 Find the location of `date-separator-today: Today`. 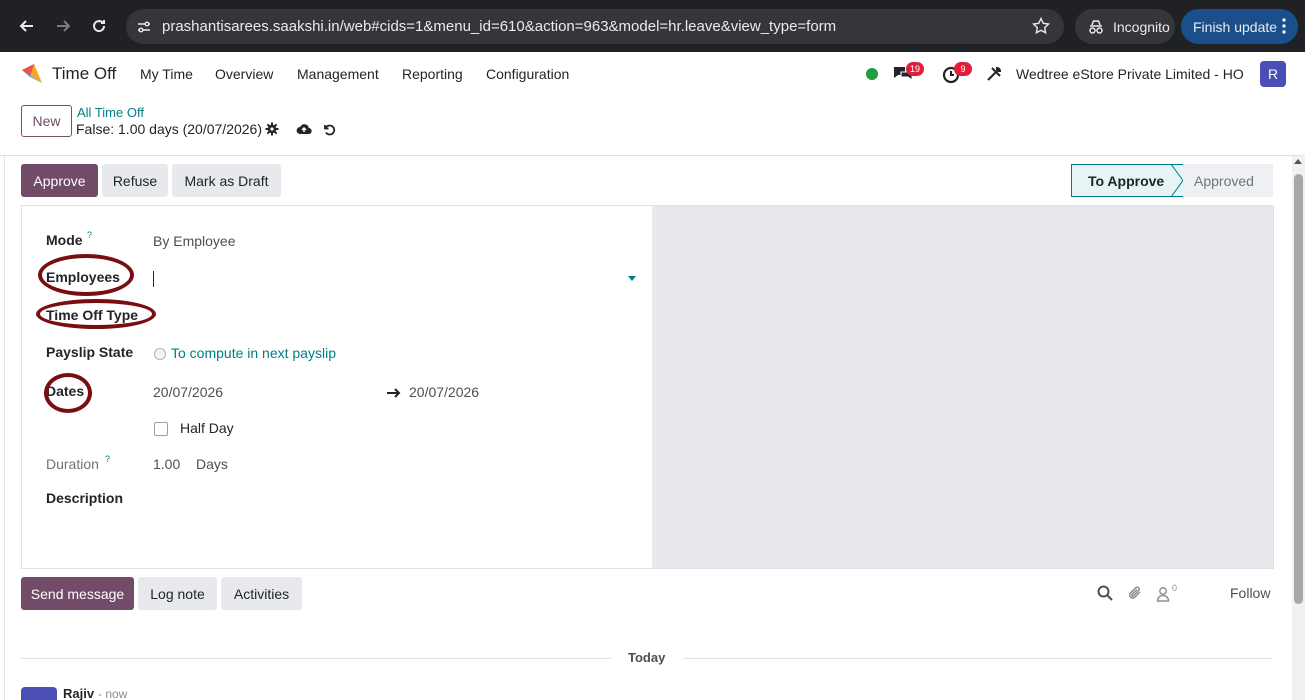

date-separator-today: Today is located at coordinates (647, 657).